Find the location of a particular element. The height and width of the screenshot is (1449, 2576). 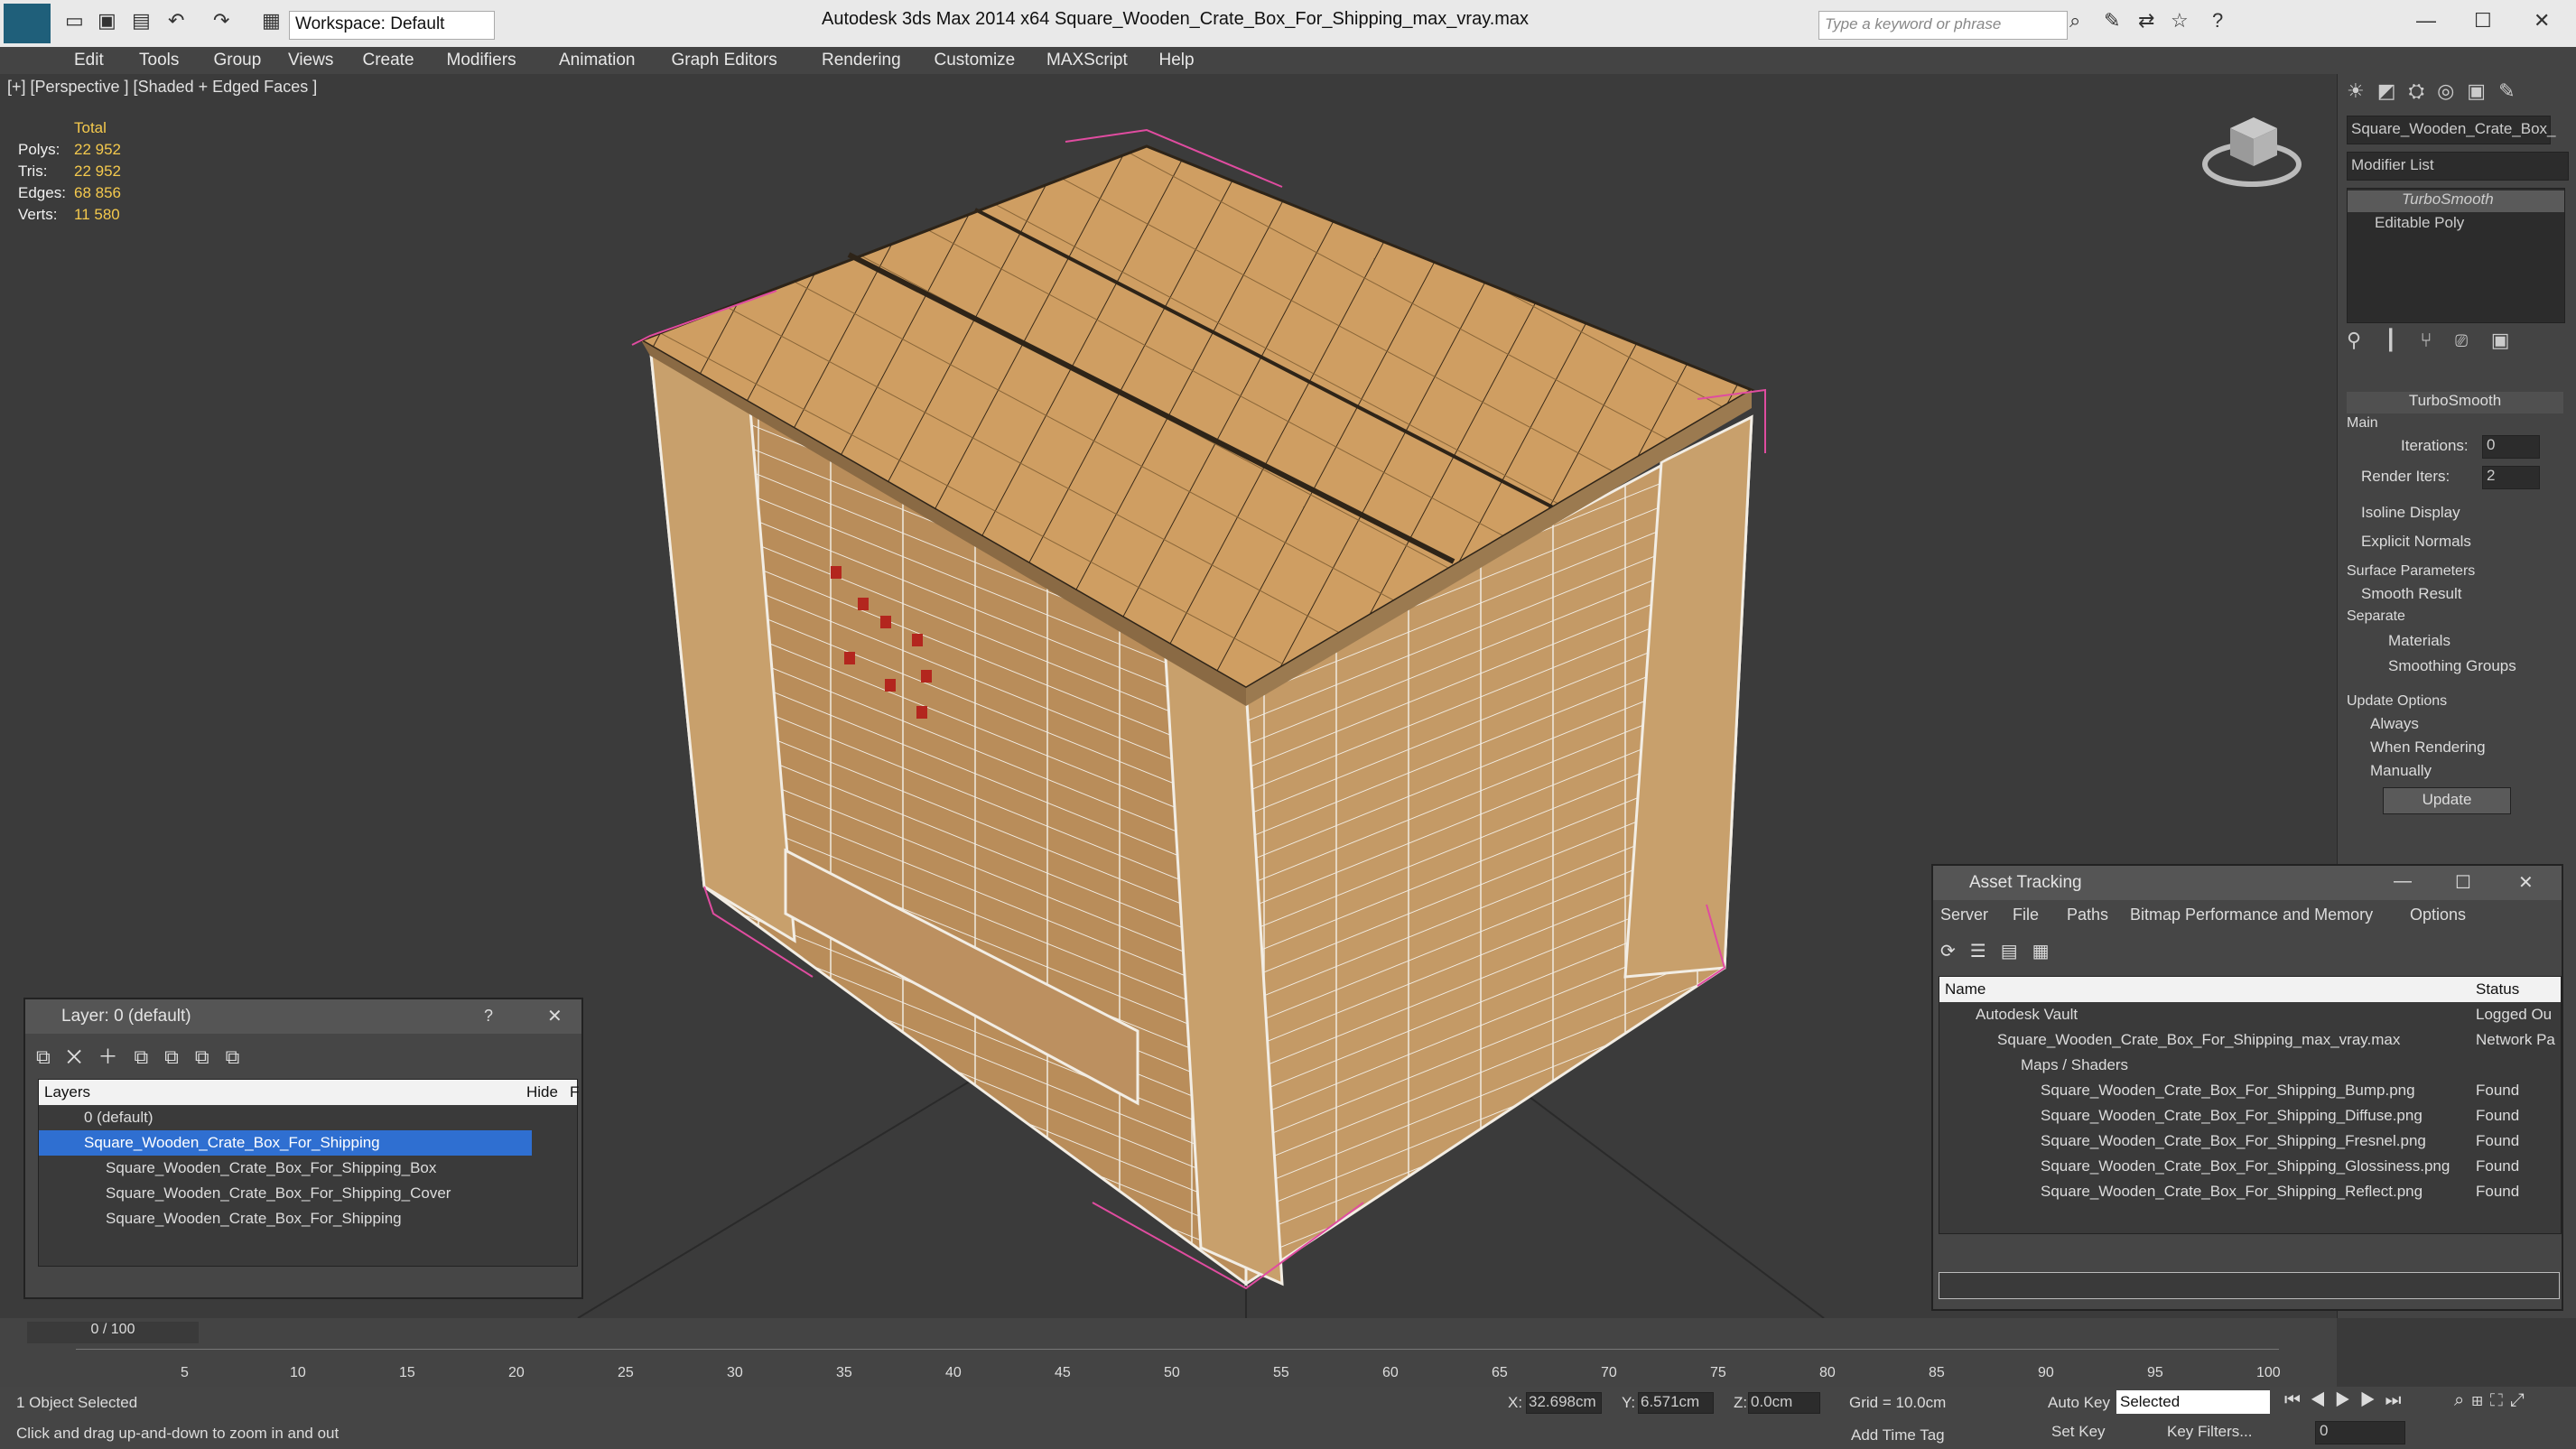

menu-item-group: Group is located at coordinates (238, 60).